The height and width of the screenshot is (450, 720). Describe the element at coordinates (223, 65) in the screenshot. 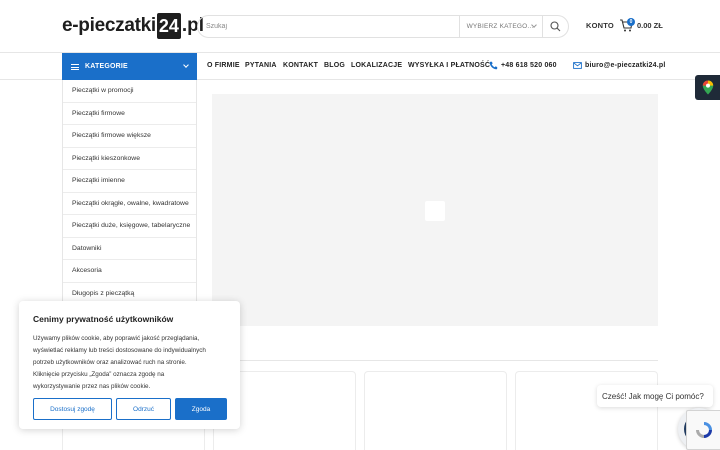

I see `nav-item-o-firmie: O FIRMIE` at that location.